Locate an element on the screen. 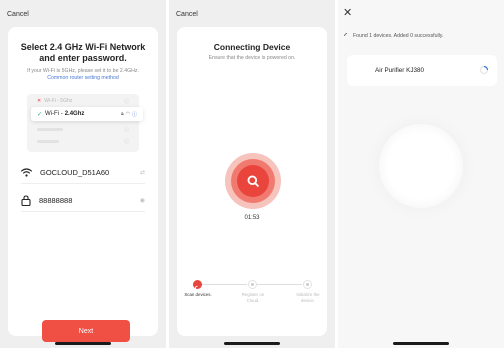 The image size is (504, 348). check-icon: ✓ is located at coordinates (40, 114).